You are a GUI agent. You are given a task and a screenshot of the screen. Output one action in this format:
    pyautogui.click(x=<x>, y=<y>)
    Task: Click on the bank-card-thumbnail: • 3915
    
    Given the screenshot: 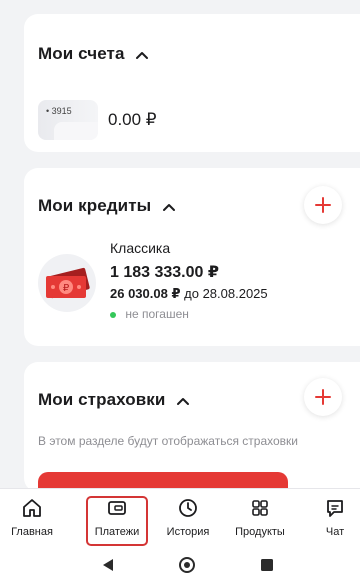 What is the action you would take?
    pyautogui.click(x=68, y=120)
    